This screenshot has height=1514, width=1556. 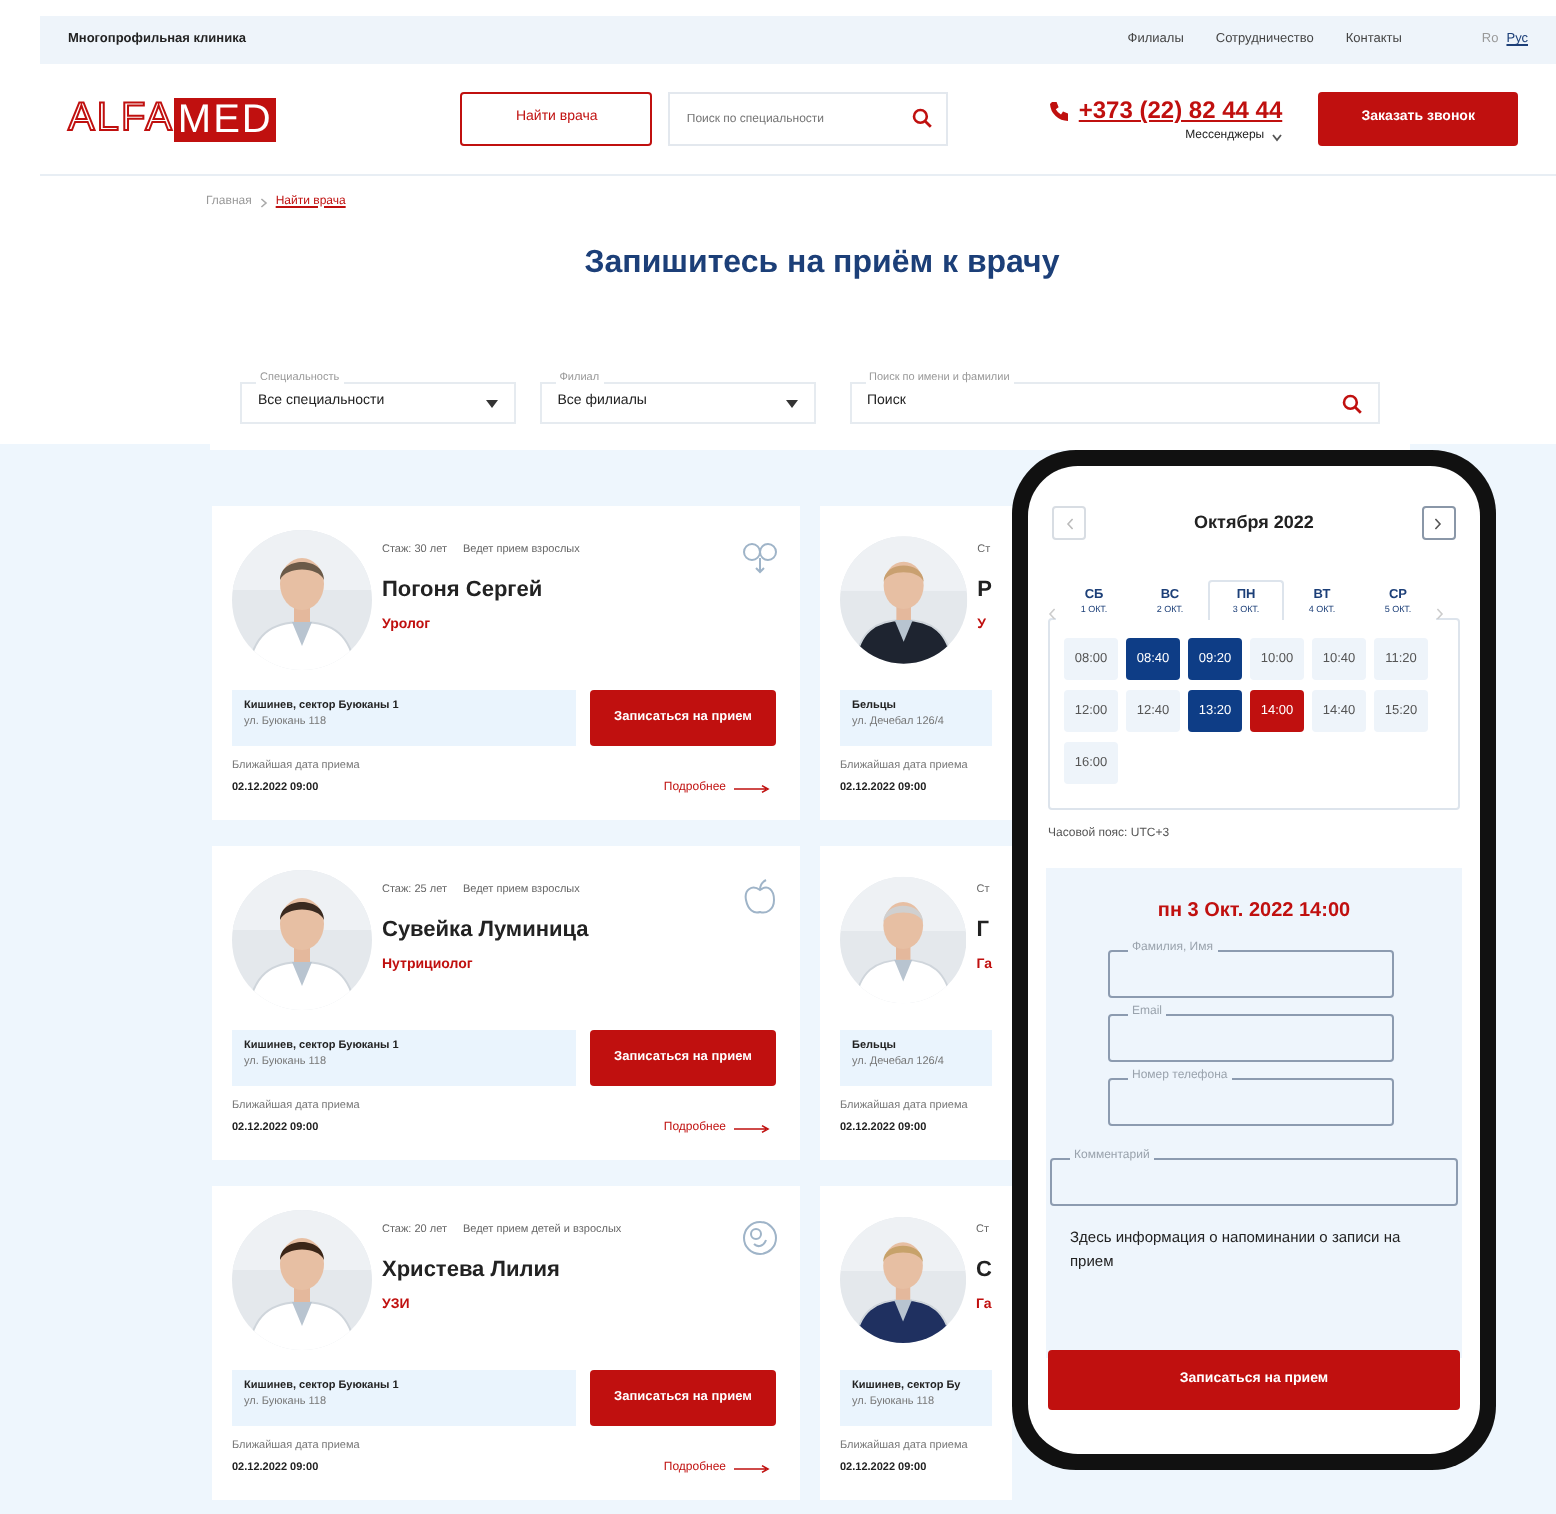 I want to click on apple-icon, so click(x=760, y=897).